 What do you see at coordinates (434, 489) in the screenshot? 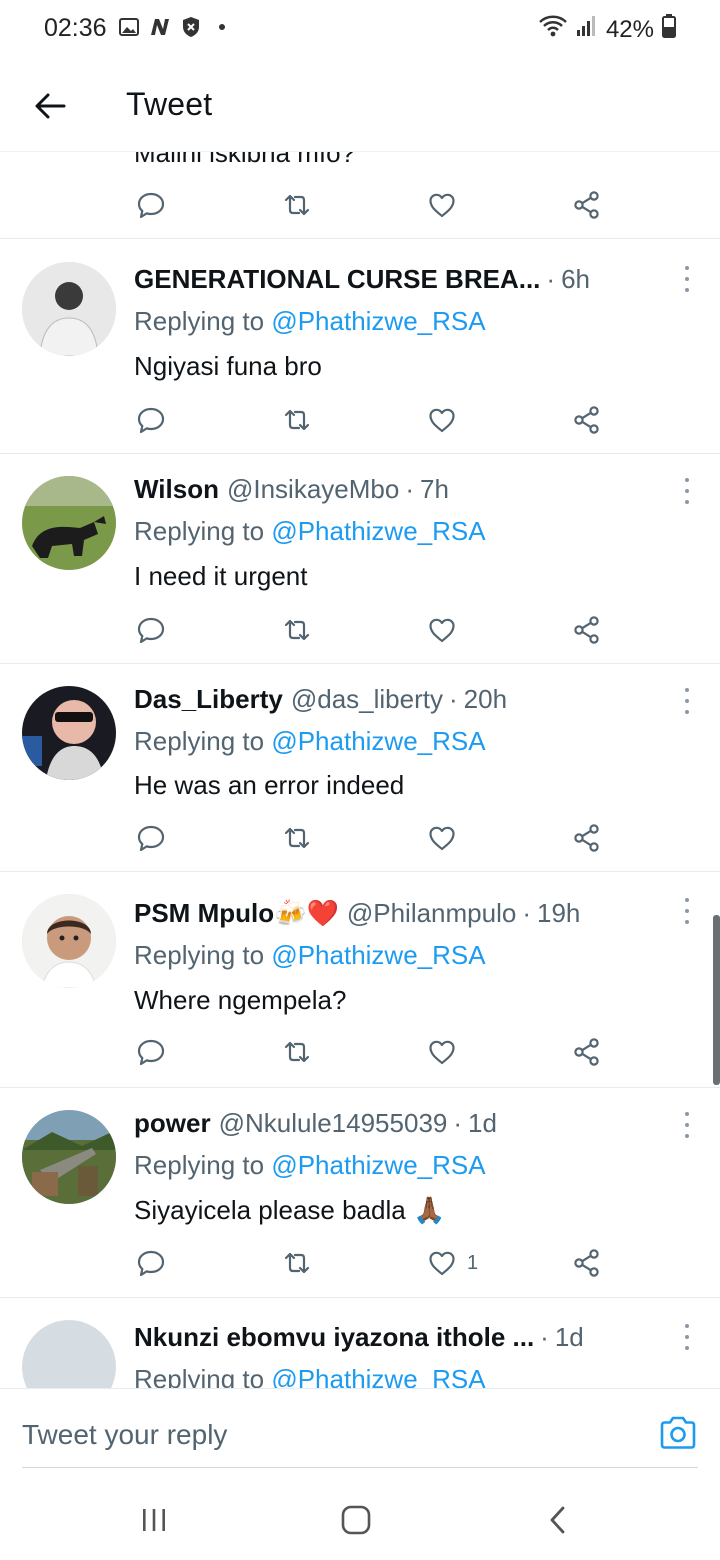
I see `timestamp: 7h` at bounding box center [434, 489].